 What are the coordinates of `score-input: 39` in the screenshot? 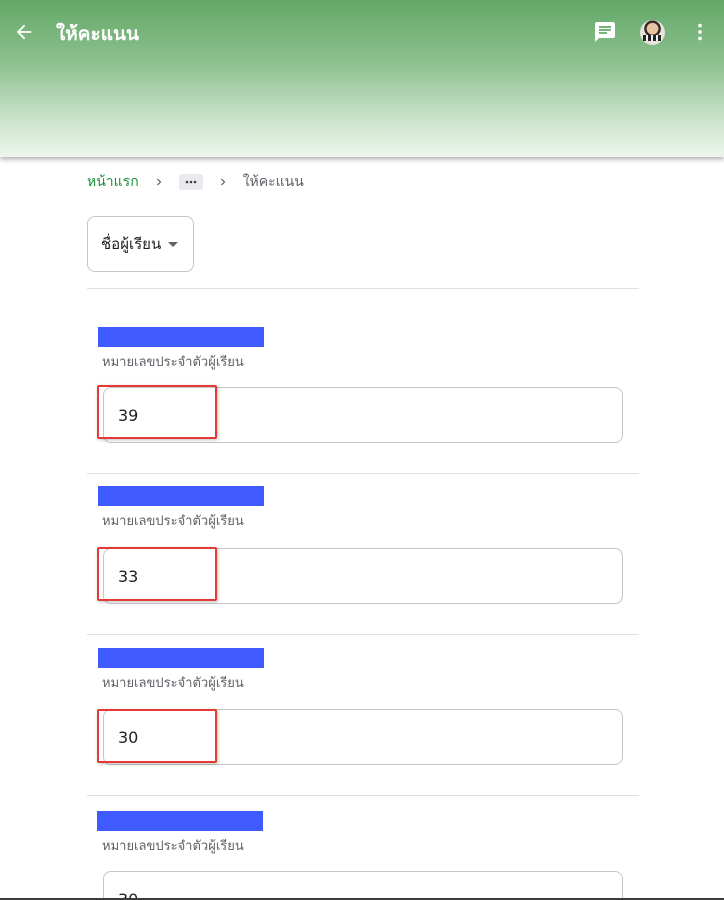 It's located at (363, 415).